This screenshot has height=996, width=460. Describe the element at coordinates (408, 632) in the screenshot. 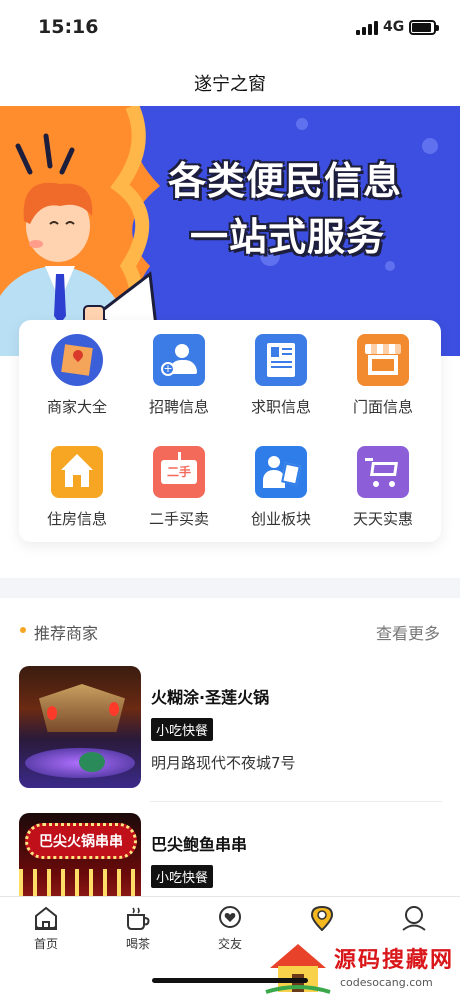

I see `view-more-link: 查看更多` at that location.